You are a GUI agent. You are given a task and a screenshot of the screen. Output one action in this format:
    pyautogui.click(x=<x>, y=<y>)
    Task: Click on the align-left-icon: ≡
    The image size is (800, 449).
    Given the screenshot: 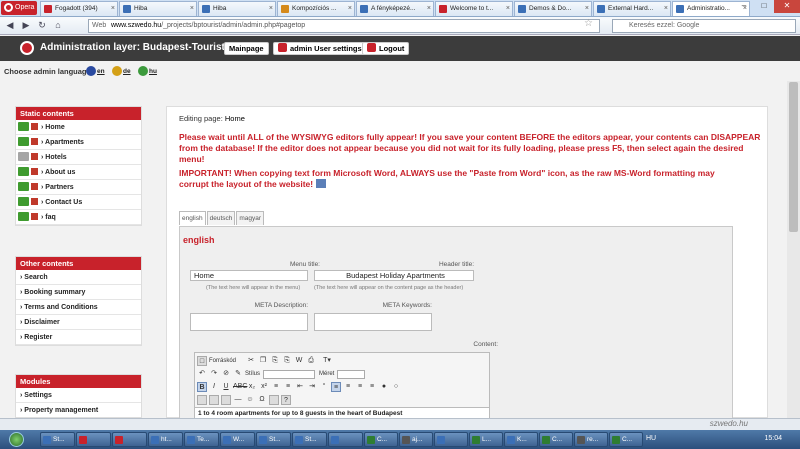 What is the action you would take?
    pyautogui.click(x=336, y=387)
    